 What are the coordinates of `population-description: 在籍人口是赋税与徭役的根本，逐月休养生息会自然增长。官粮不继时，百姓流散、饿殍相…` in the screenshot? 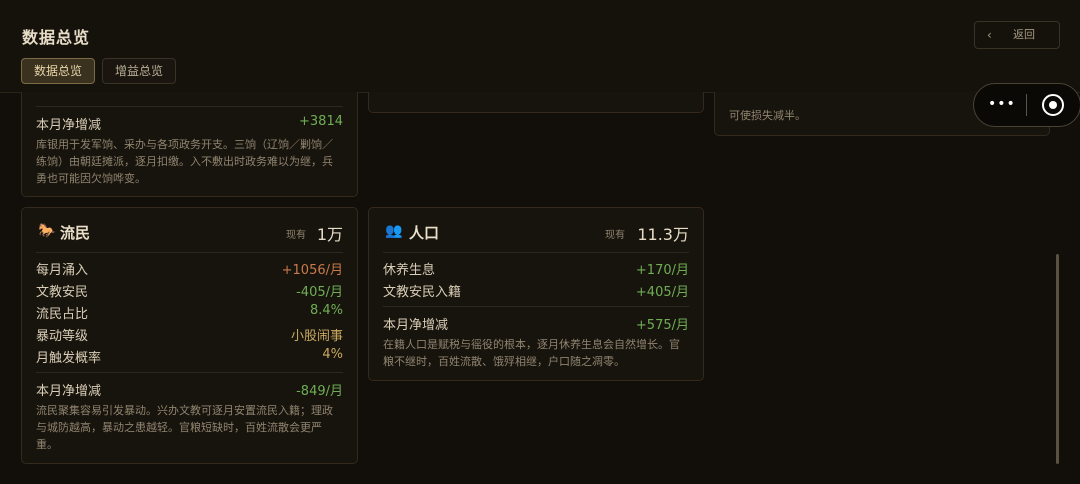 It's located at (531, 353).